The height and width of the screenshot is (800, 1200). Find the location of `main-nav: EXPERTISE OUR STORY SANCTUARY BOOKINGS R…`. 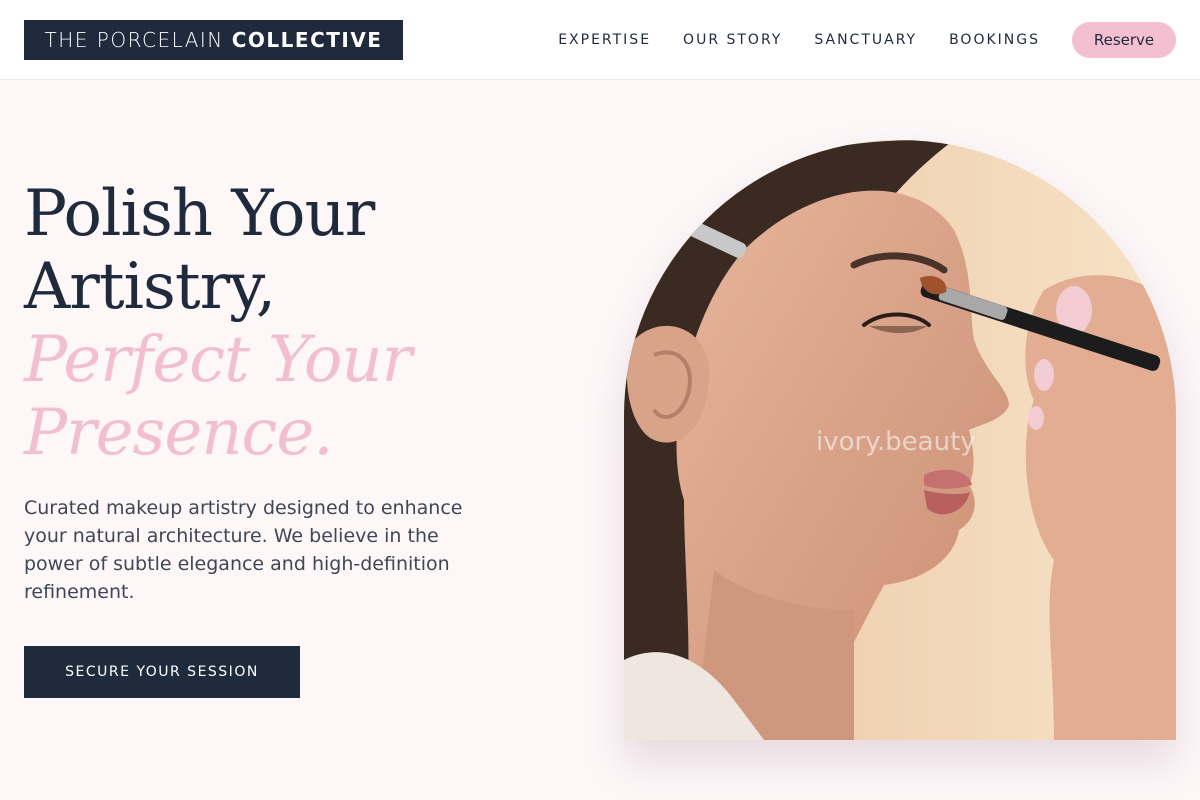

main-nav: EXPERTISE OUR STORY SANCTUARY BOOKINGS R… is located at coordinates (851, 40).